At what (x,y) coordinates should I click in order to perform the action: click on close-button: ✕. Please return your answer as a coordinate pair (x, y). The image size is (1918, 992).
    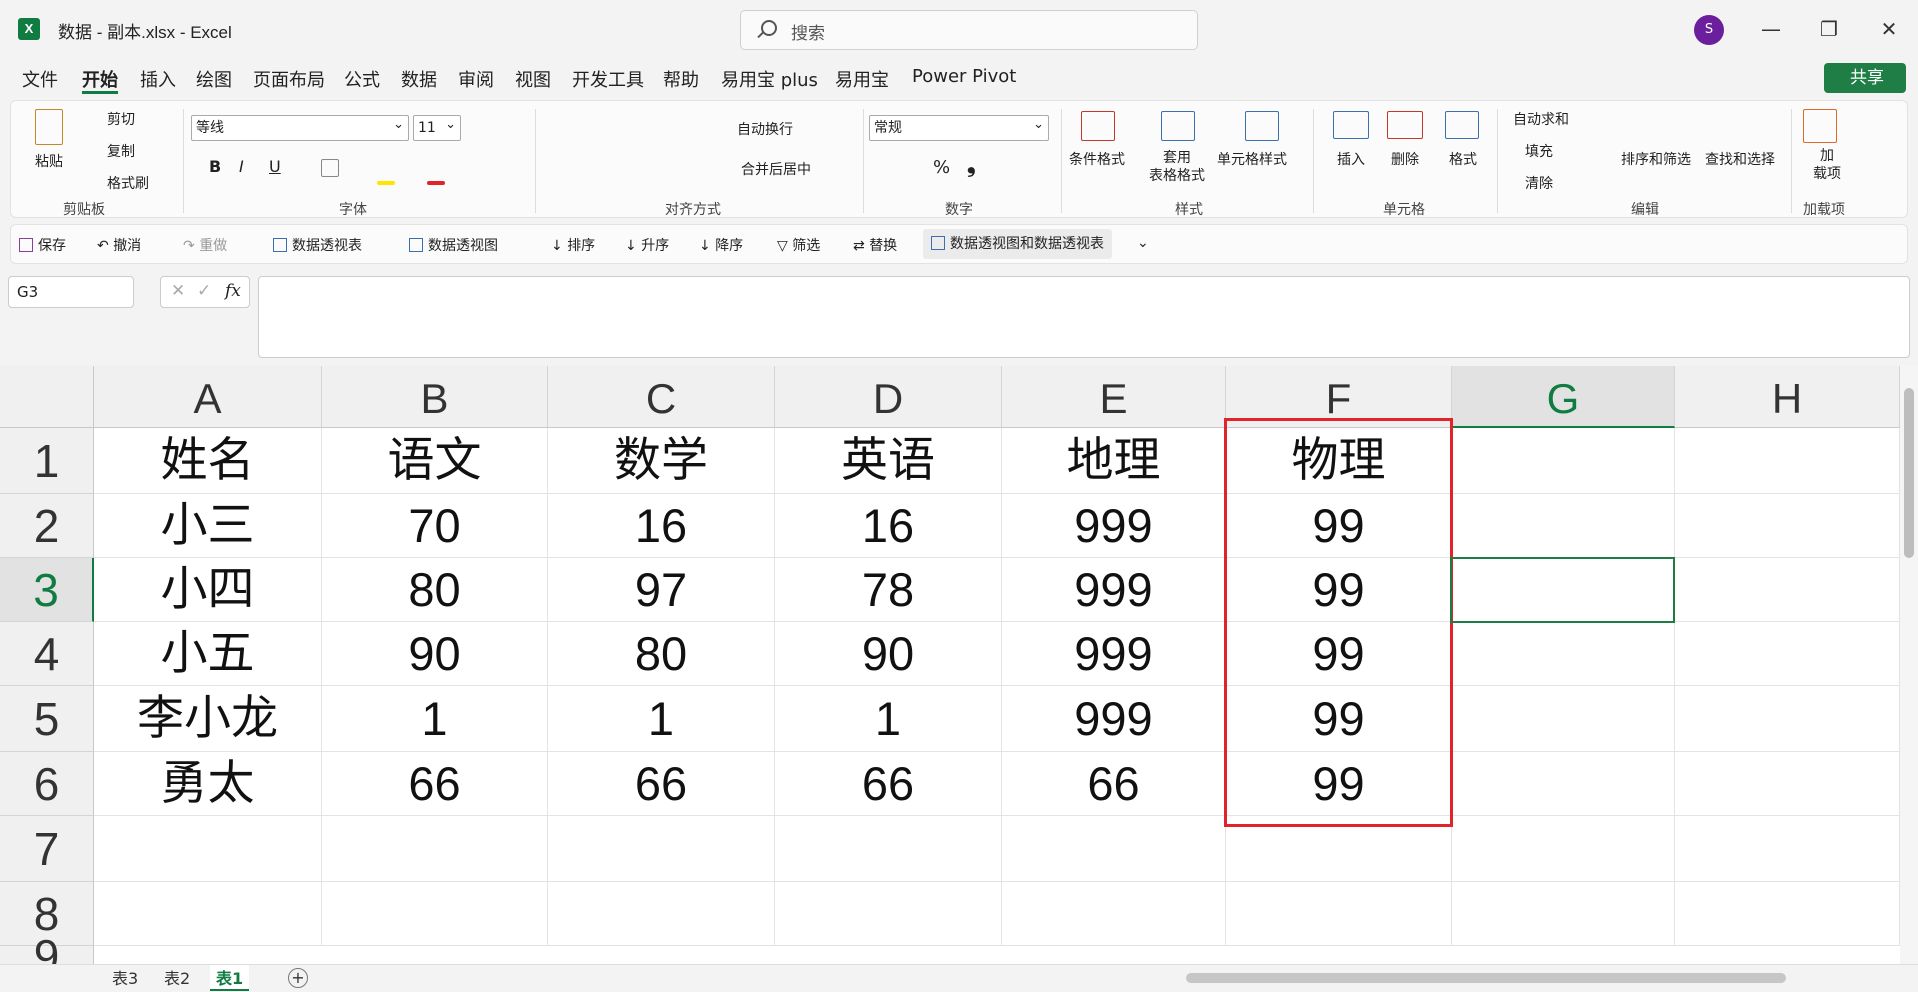
    Looking at the image, I should click on (1889, 29).